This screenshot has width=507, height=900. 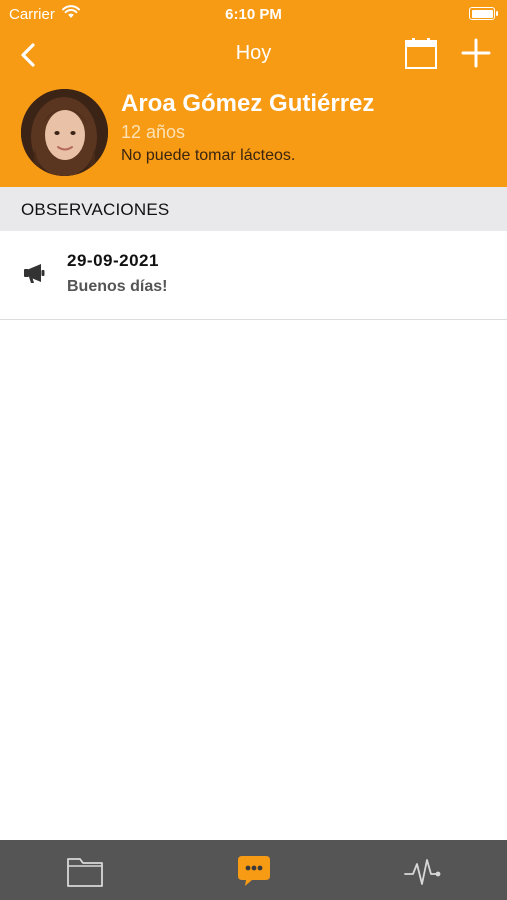 I want to click on tab-activity, so click(x=422, y=870).